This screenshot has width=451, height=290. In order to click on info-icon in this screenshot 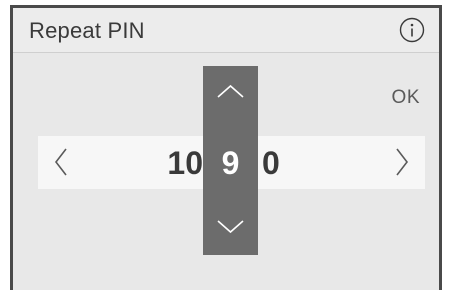, I will do `click(412, 30)`.